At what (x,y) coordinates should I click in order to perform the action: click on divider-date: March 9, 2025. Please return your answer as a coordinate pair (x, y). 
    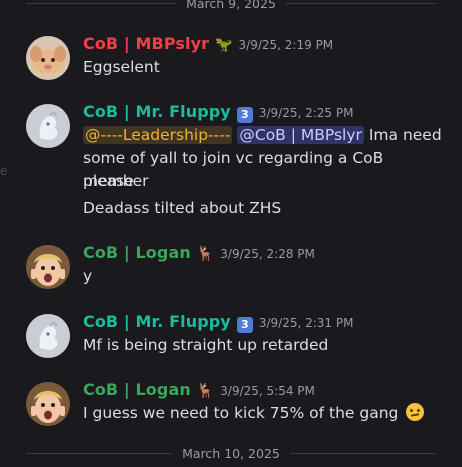
    Looking at the image, I should click on (231, 5).